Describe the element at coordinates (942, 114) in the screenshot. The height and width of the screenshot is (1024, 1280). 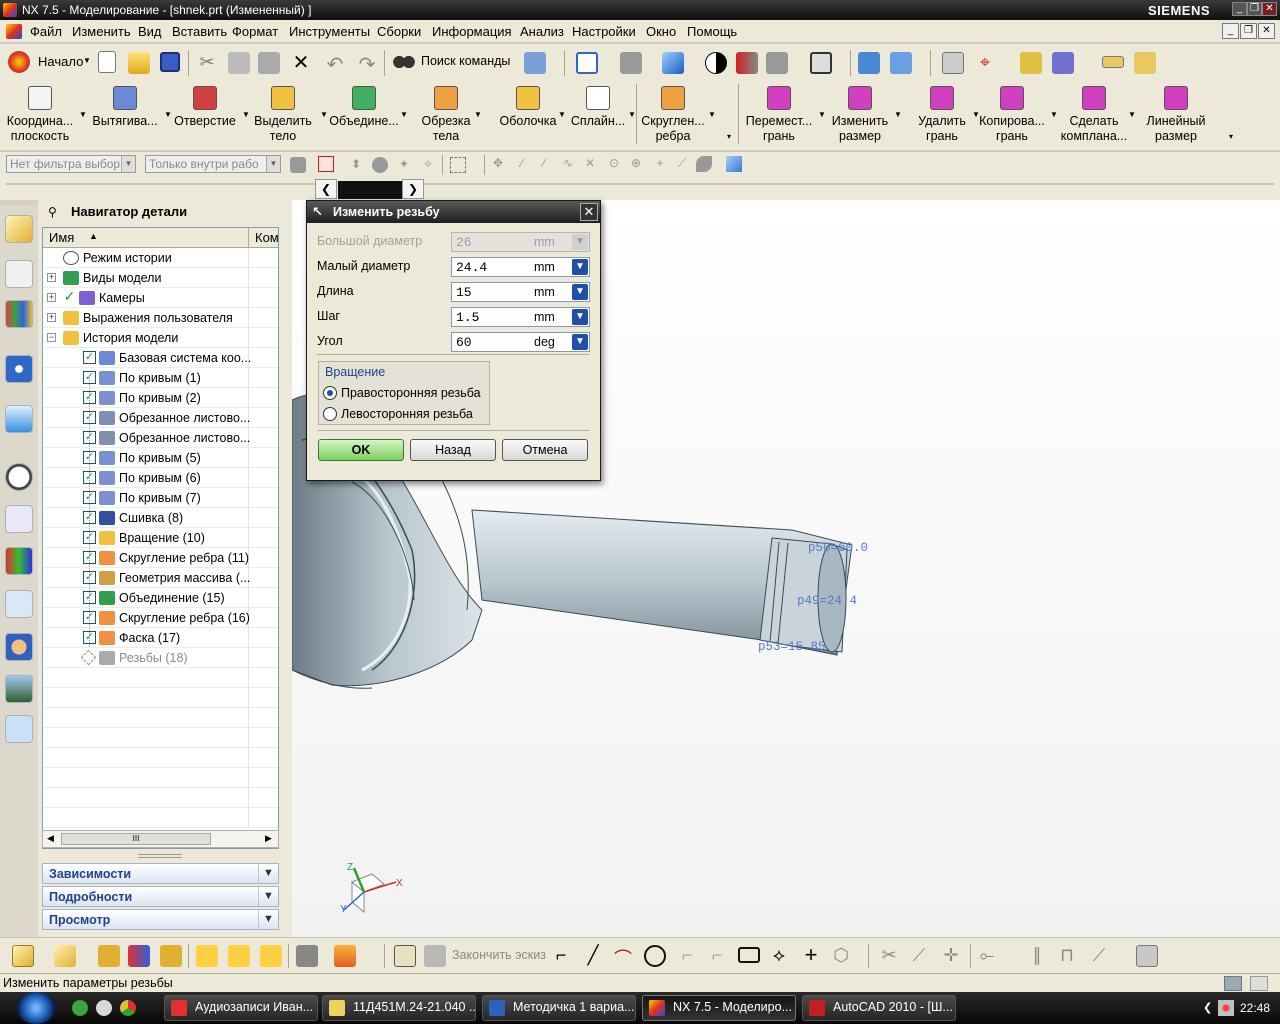
I see `delete-face-button: Удалить грань` at that location.